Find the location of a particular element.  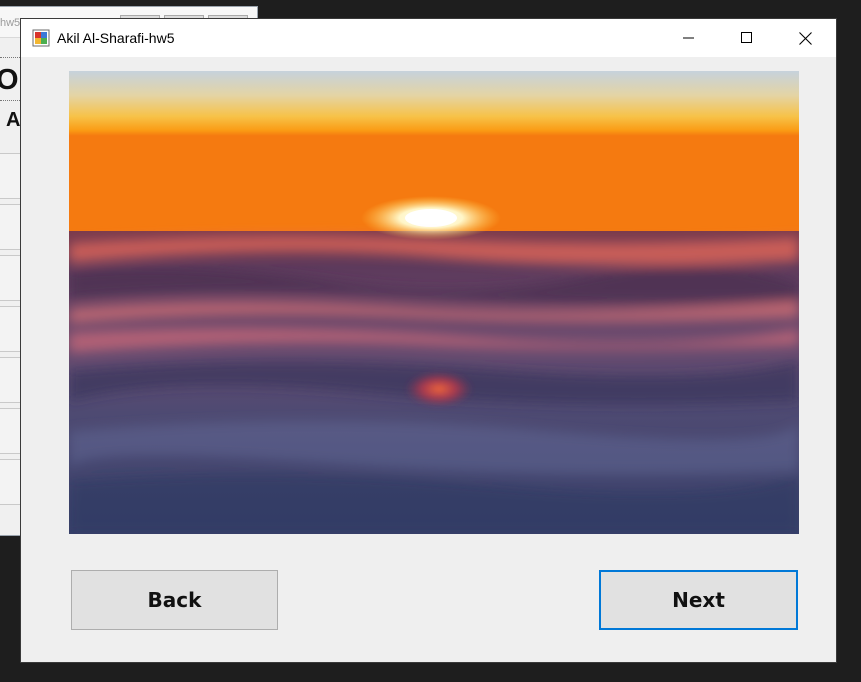

close-button is located at coordinates (805, 38).